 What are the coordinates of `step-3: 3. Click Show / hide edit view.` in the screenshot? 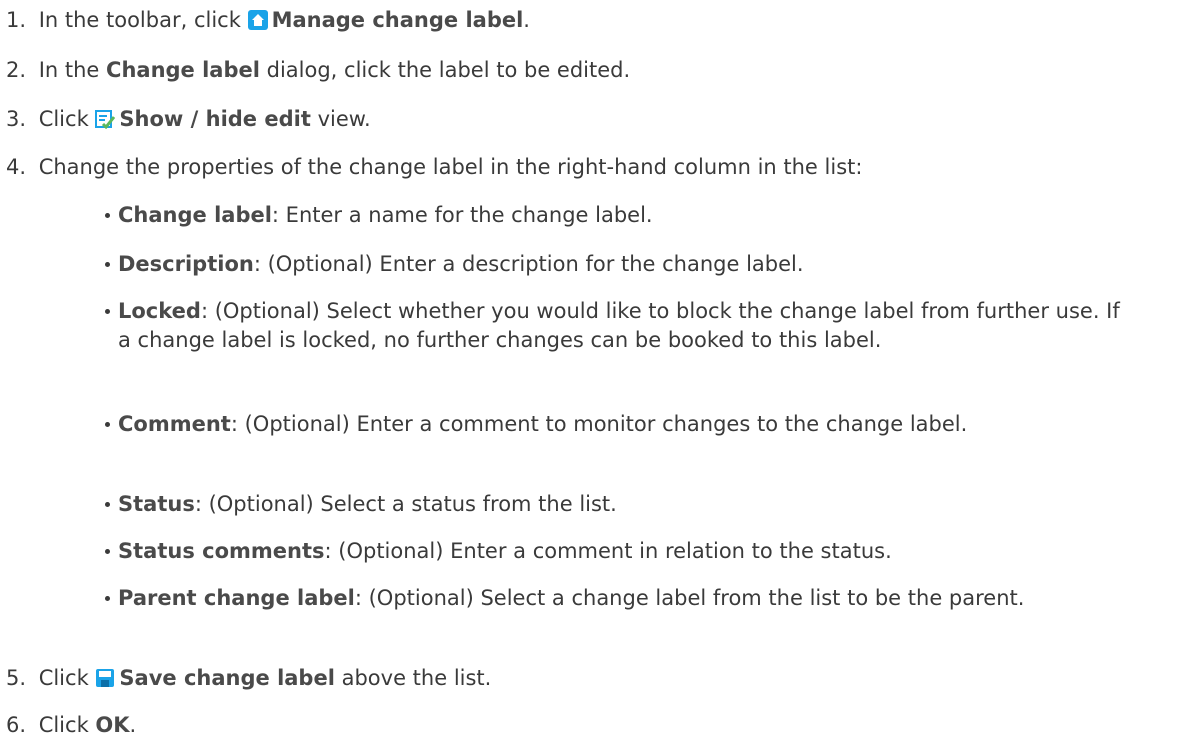 It's located at (188, 119).